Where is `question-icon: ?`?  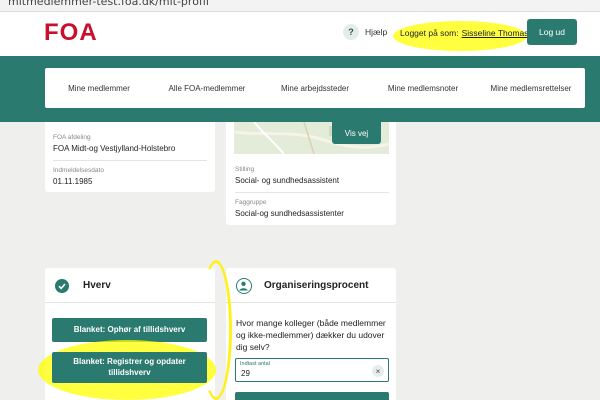 question-icon: ? is located at coordinates (351, 32).